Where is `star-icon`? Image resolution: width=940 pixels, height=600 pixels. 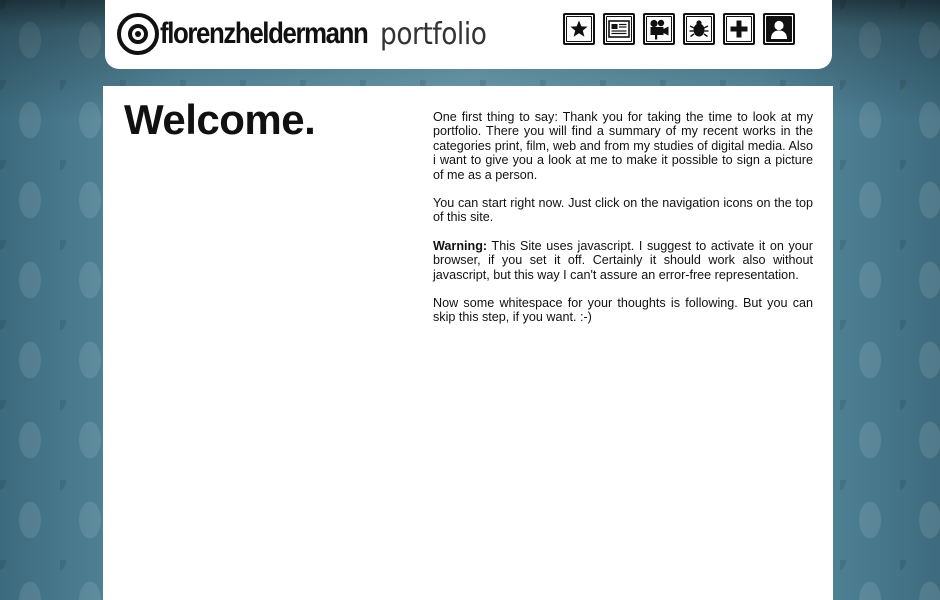 star-icon is located at coordinates (579, 28).